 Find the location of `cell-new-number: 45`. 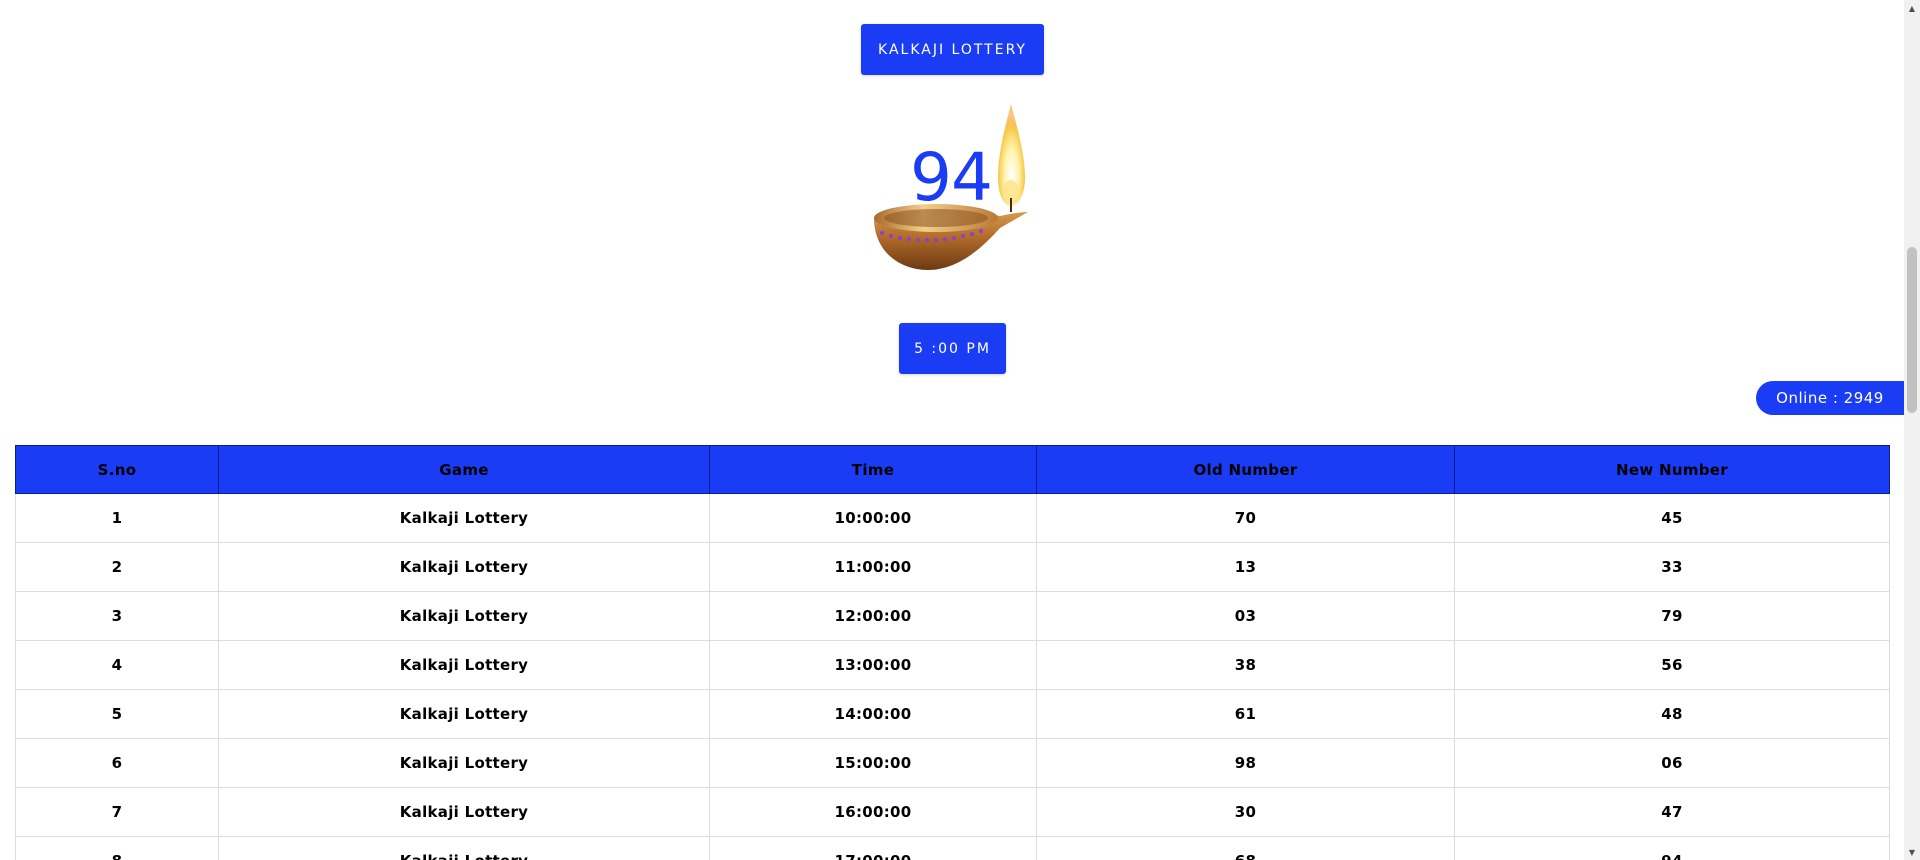

cell-new-number: 45 is located at coordinates (1672, 518).